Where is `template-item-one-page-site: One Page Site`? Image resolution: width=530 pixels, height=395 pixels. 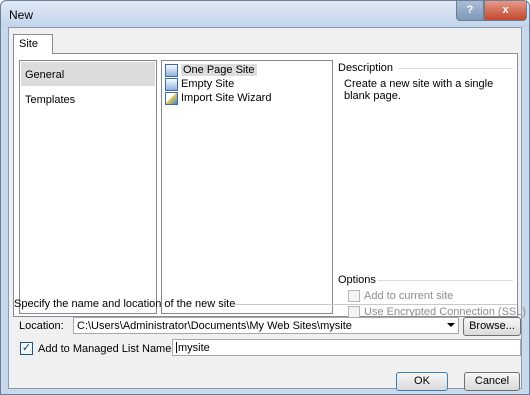 template-item-one-page-site: One Page Site is located at coordinates (247, 71).